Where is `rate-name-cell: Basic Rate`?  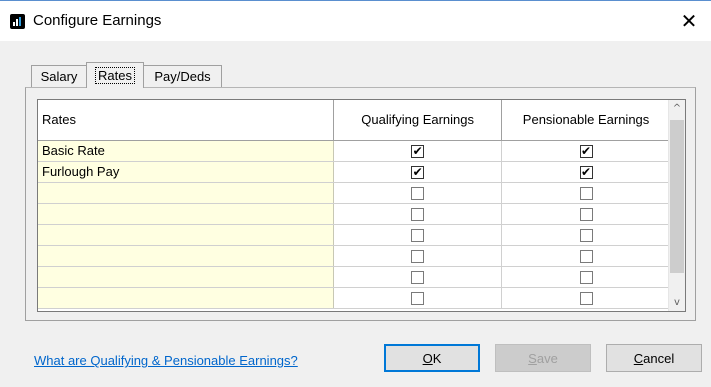
rate-name-cell: Basic Rate is located at coordinates (186, 151).